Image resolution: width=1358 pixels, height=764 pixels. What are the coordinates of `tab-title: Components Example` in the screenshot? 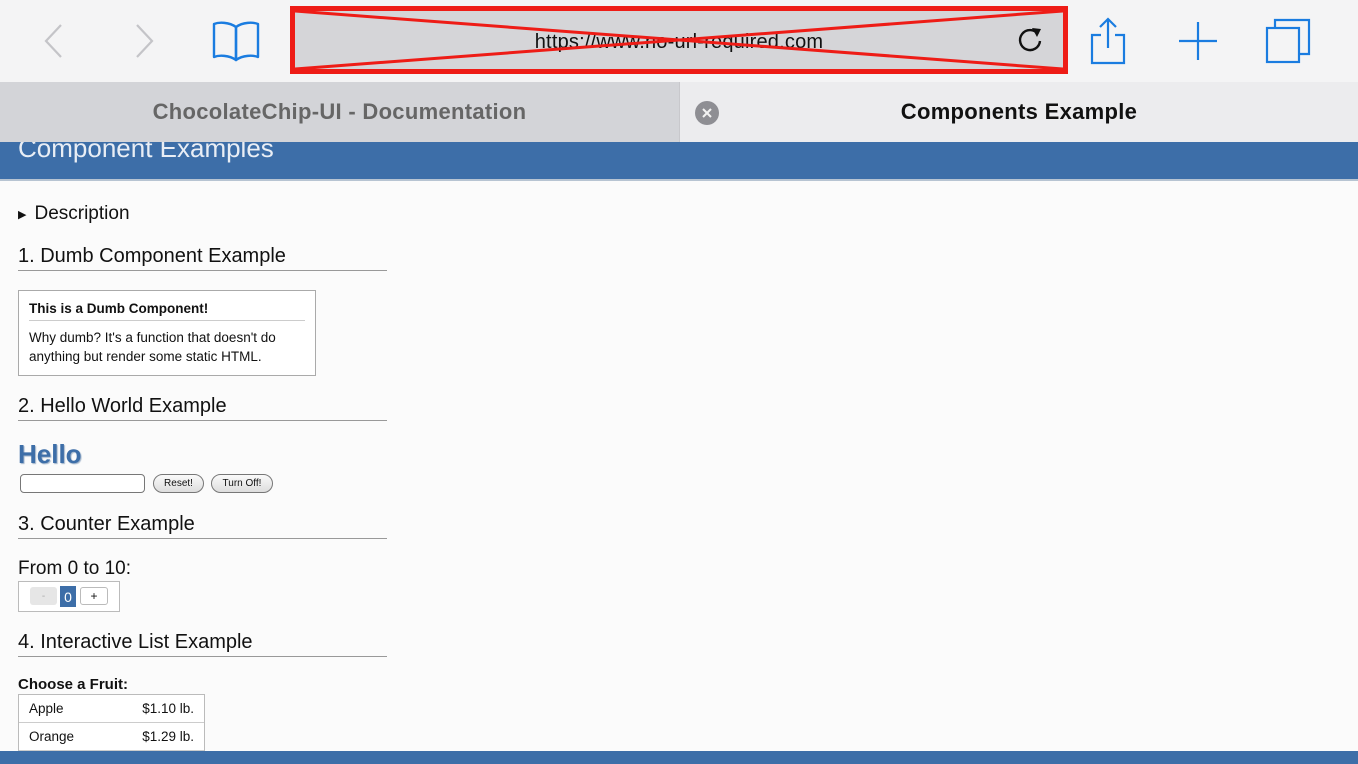 It's located at (1019, 111).